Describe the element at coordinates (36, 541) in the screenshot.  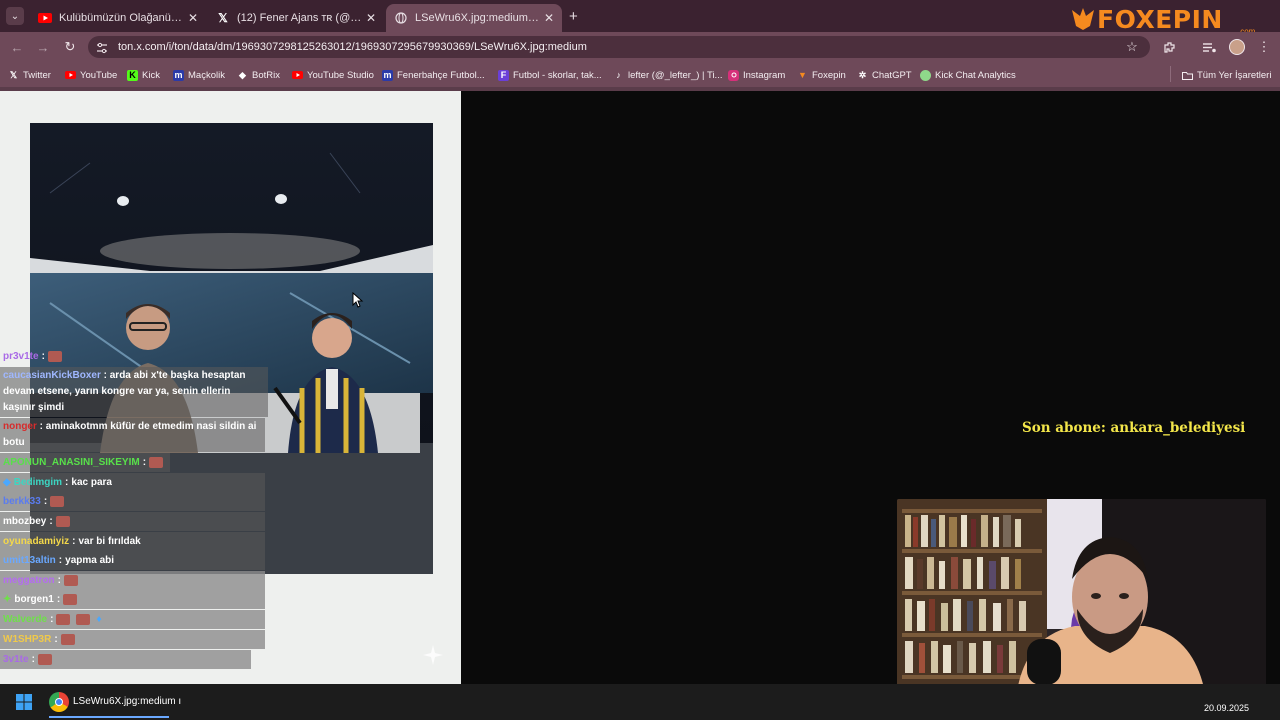
I see `chat-username: oyunadamiyiz` at that location.